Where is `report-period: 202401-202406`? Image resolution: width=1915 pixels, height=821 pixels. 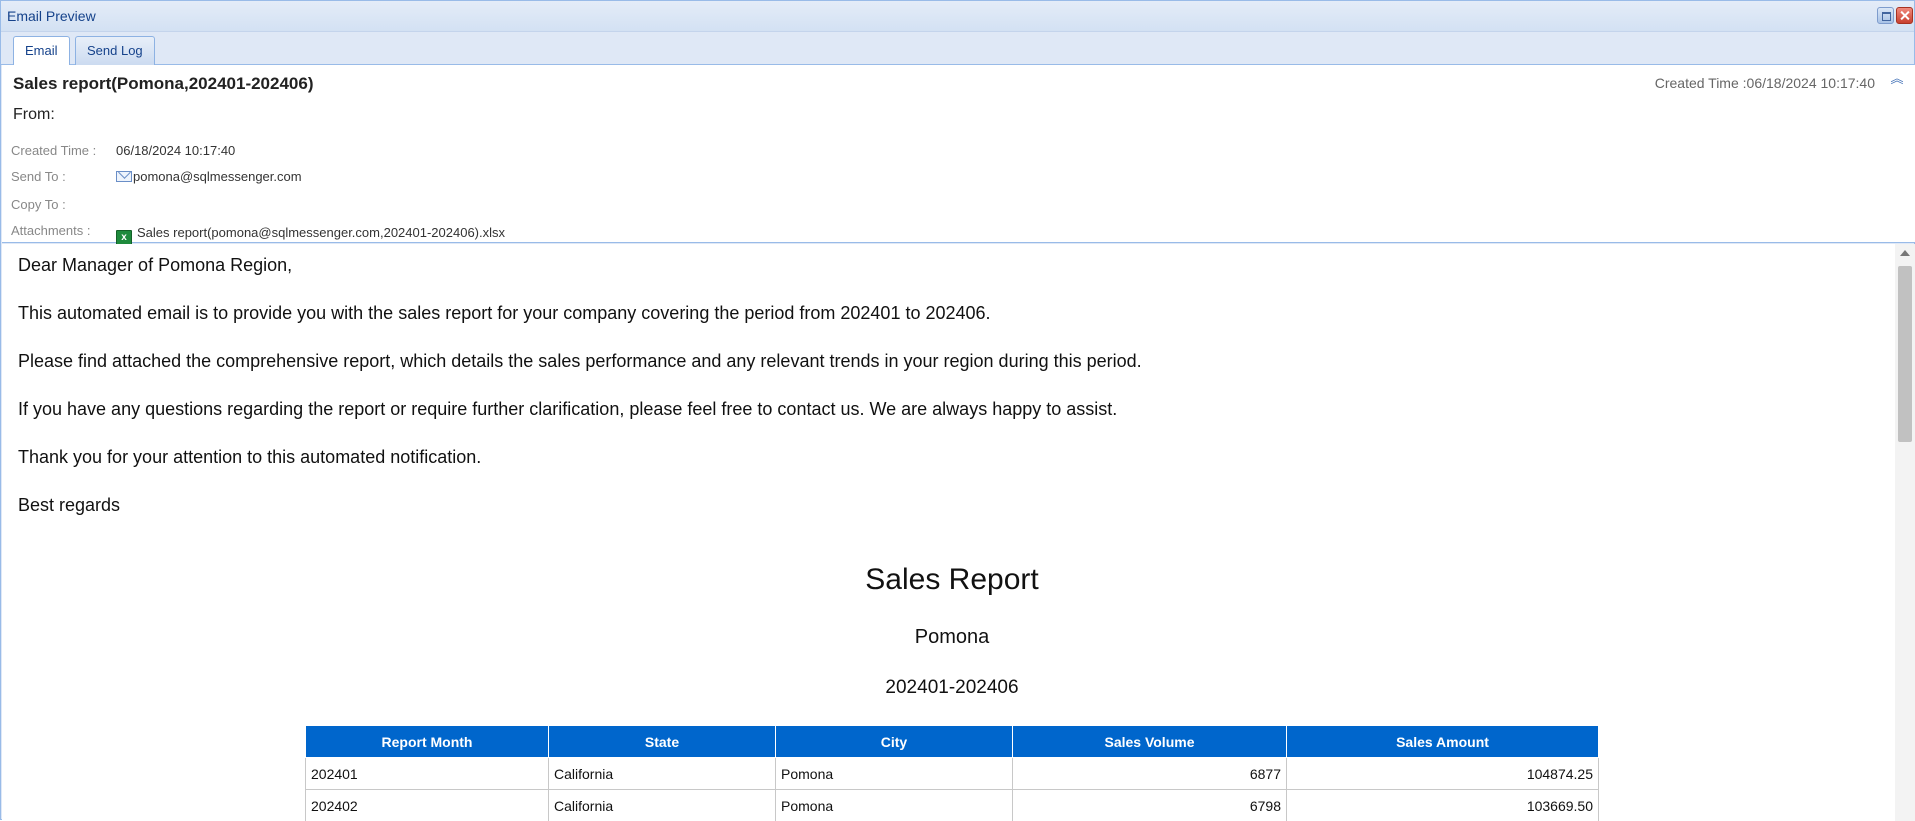
report-period: 202401-202406 is located at coordinates (948, 688).